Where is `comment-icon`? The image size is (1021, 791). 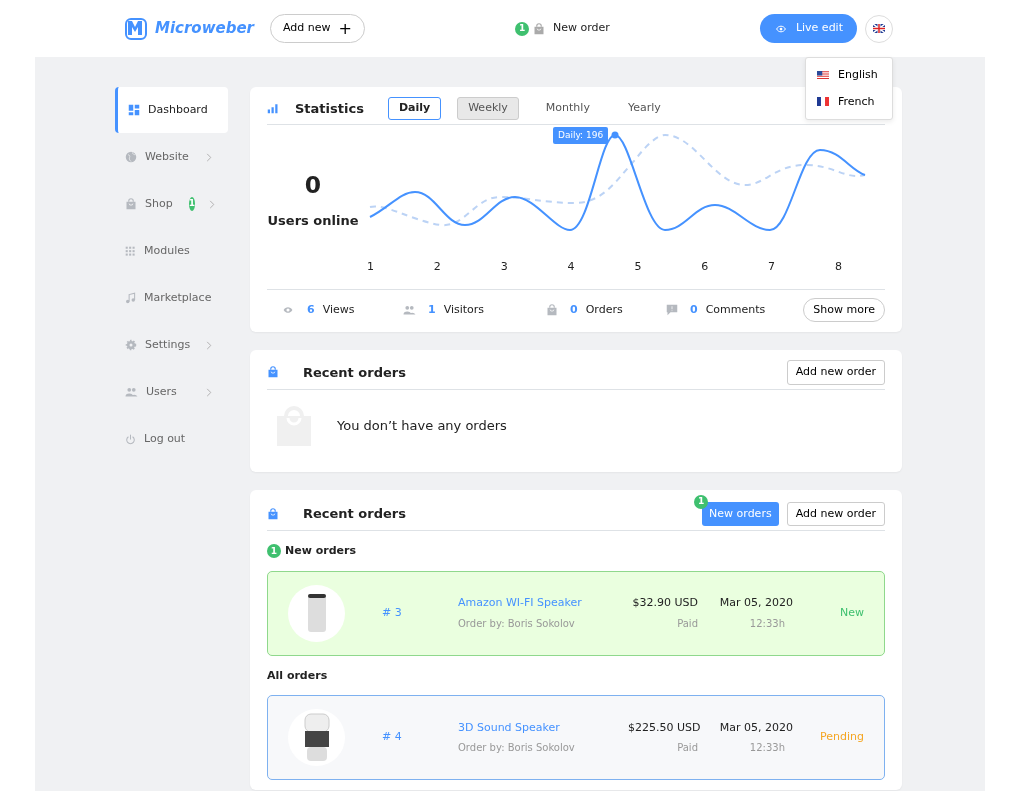 comment-icon is located at coordinates (672, 309).